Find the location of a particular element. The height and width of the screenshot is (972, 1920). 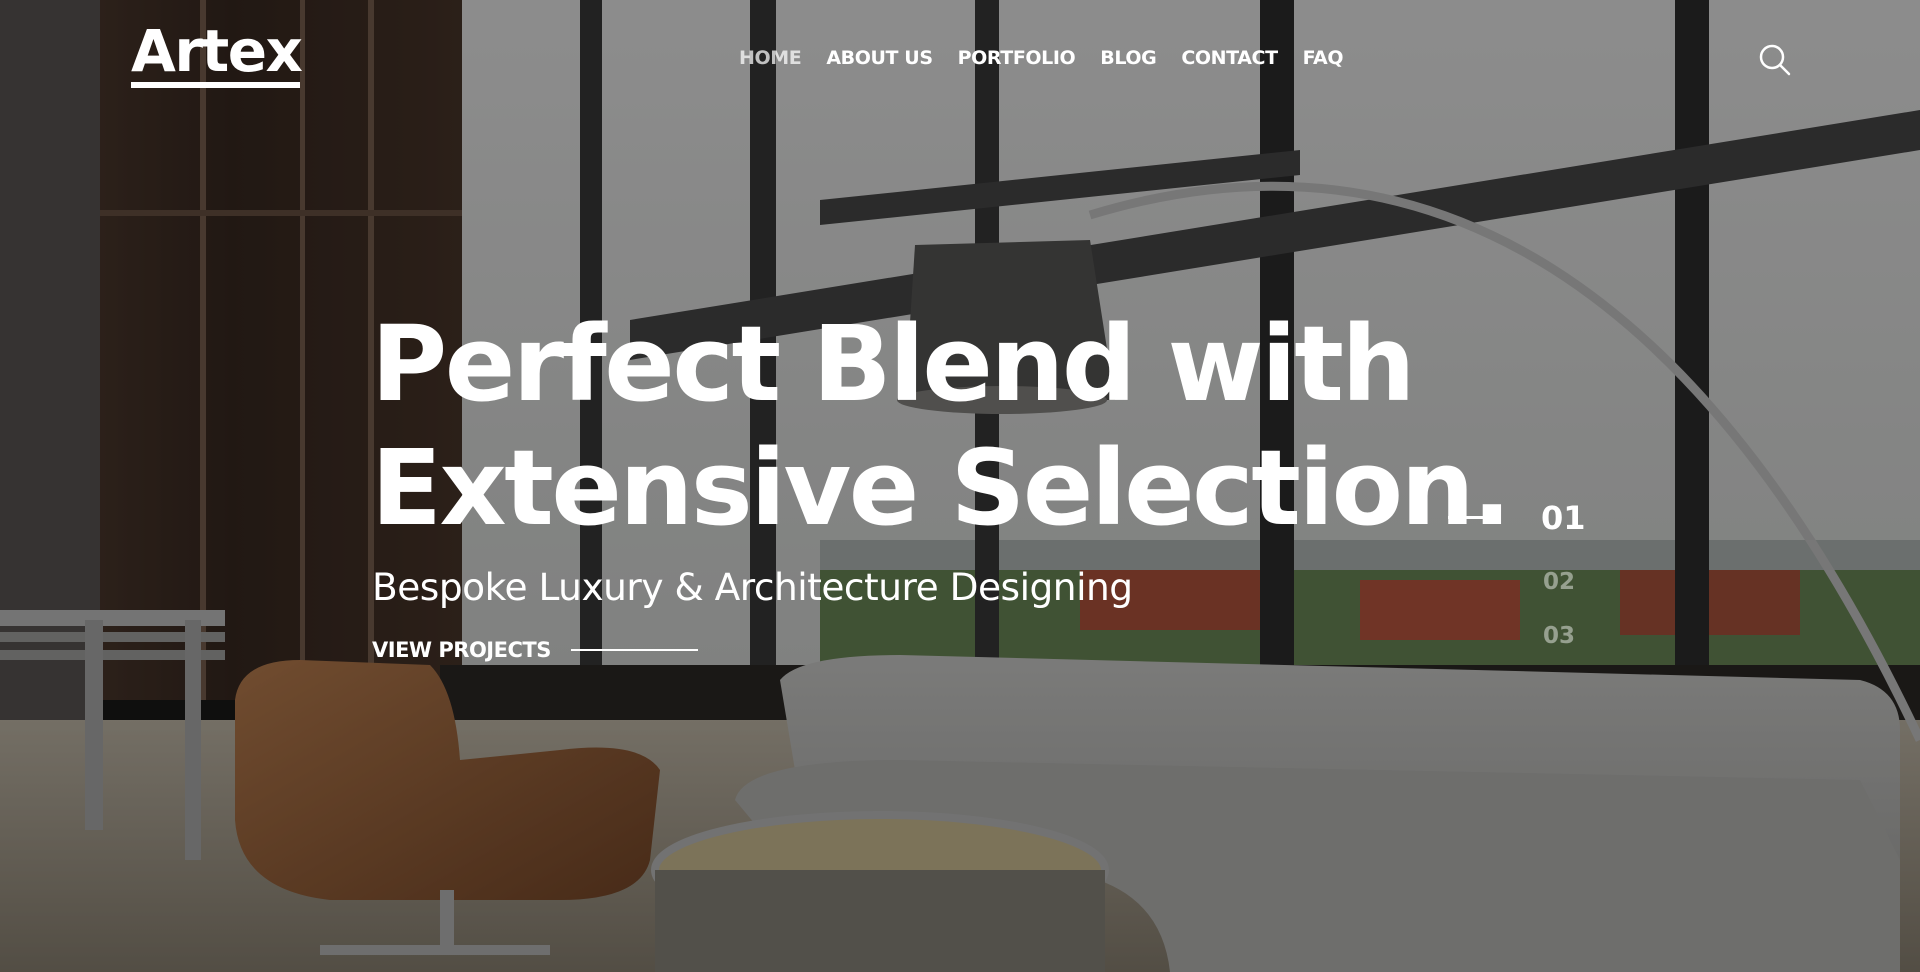

main-nav: HOME ABOUT US PORTFOLIO BLOG CONTACT FAQ is located at coordinates (1041, 58).